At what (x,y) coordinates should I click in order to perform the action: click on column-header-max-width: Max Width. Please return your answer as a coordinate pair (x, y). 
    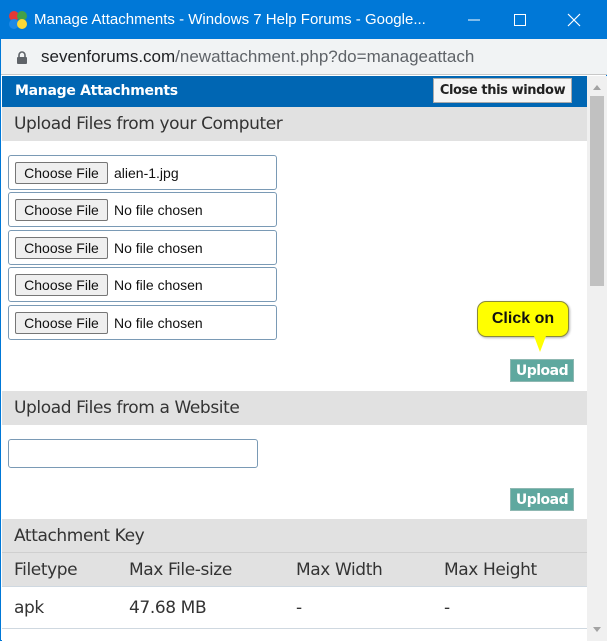
    Looking at the image, I should click on (339, 570).